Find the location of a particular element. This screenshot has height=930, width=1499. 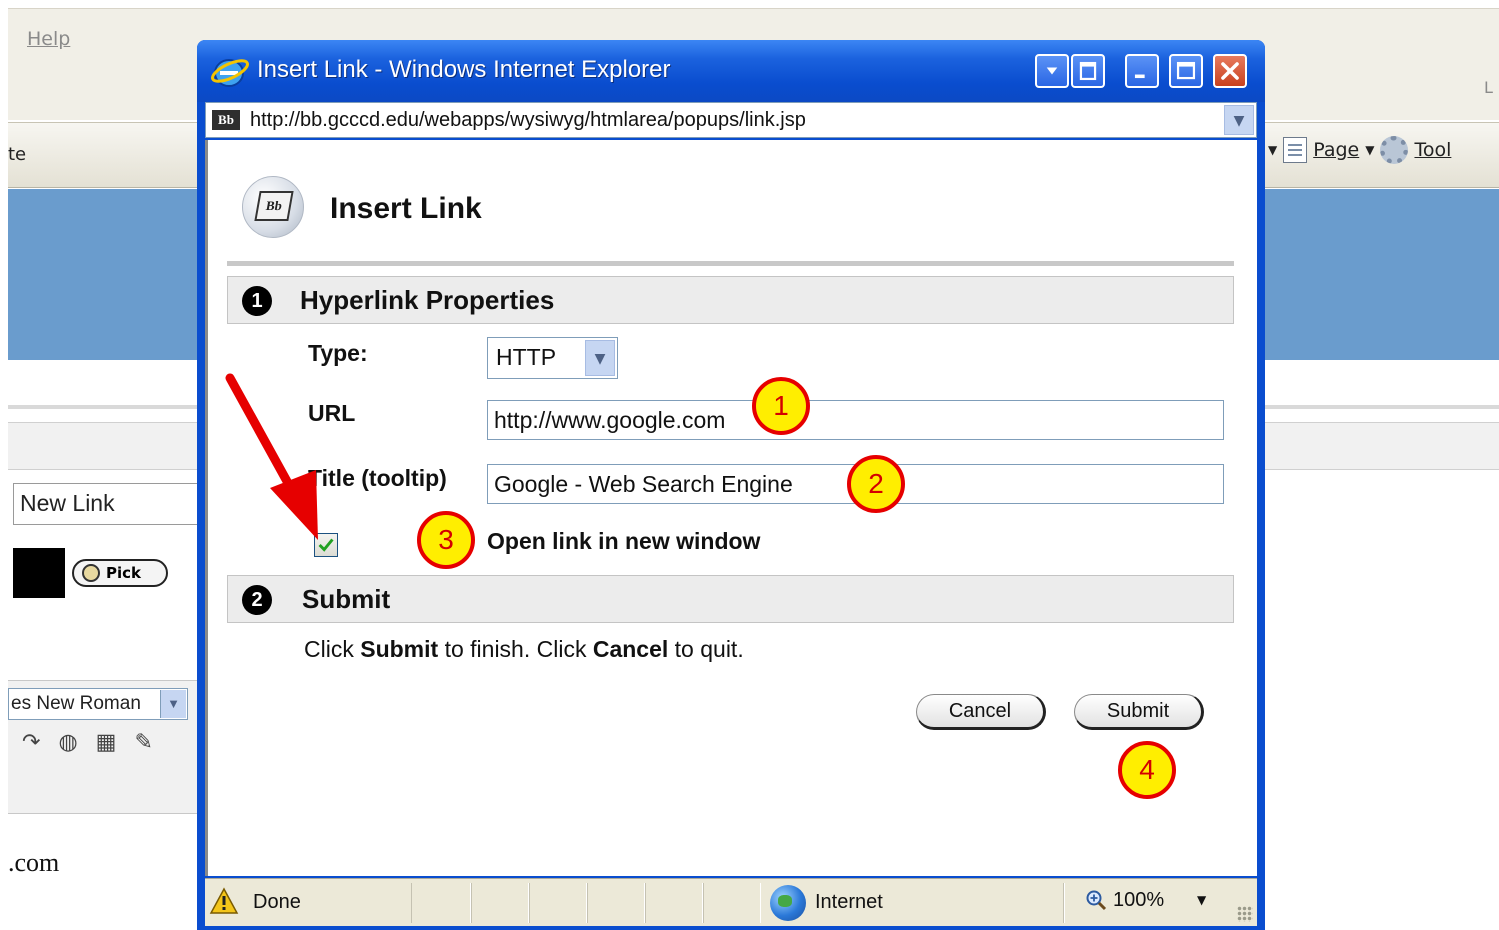

window-icon is located at coordinates (1088, 71).